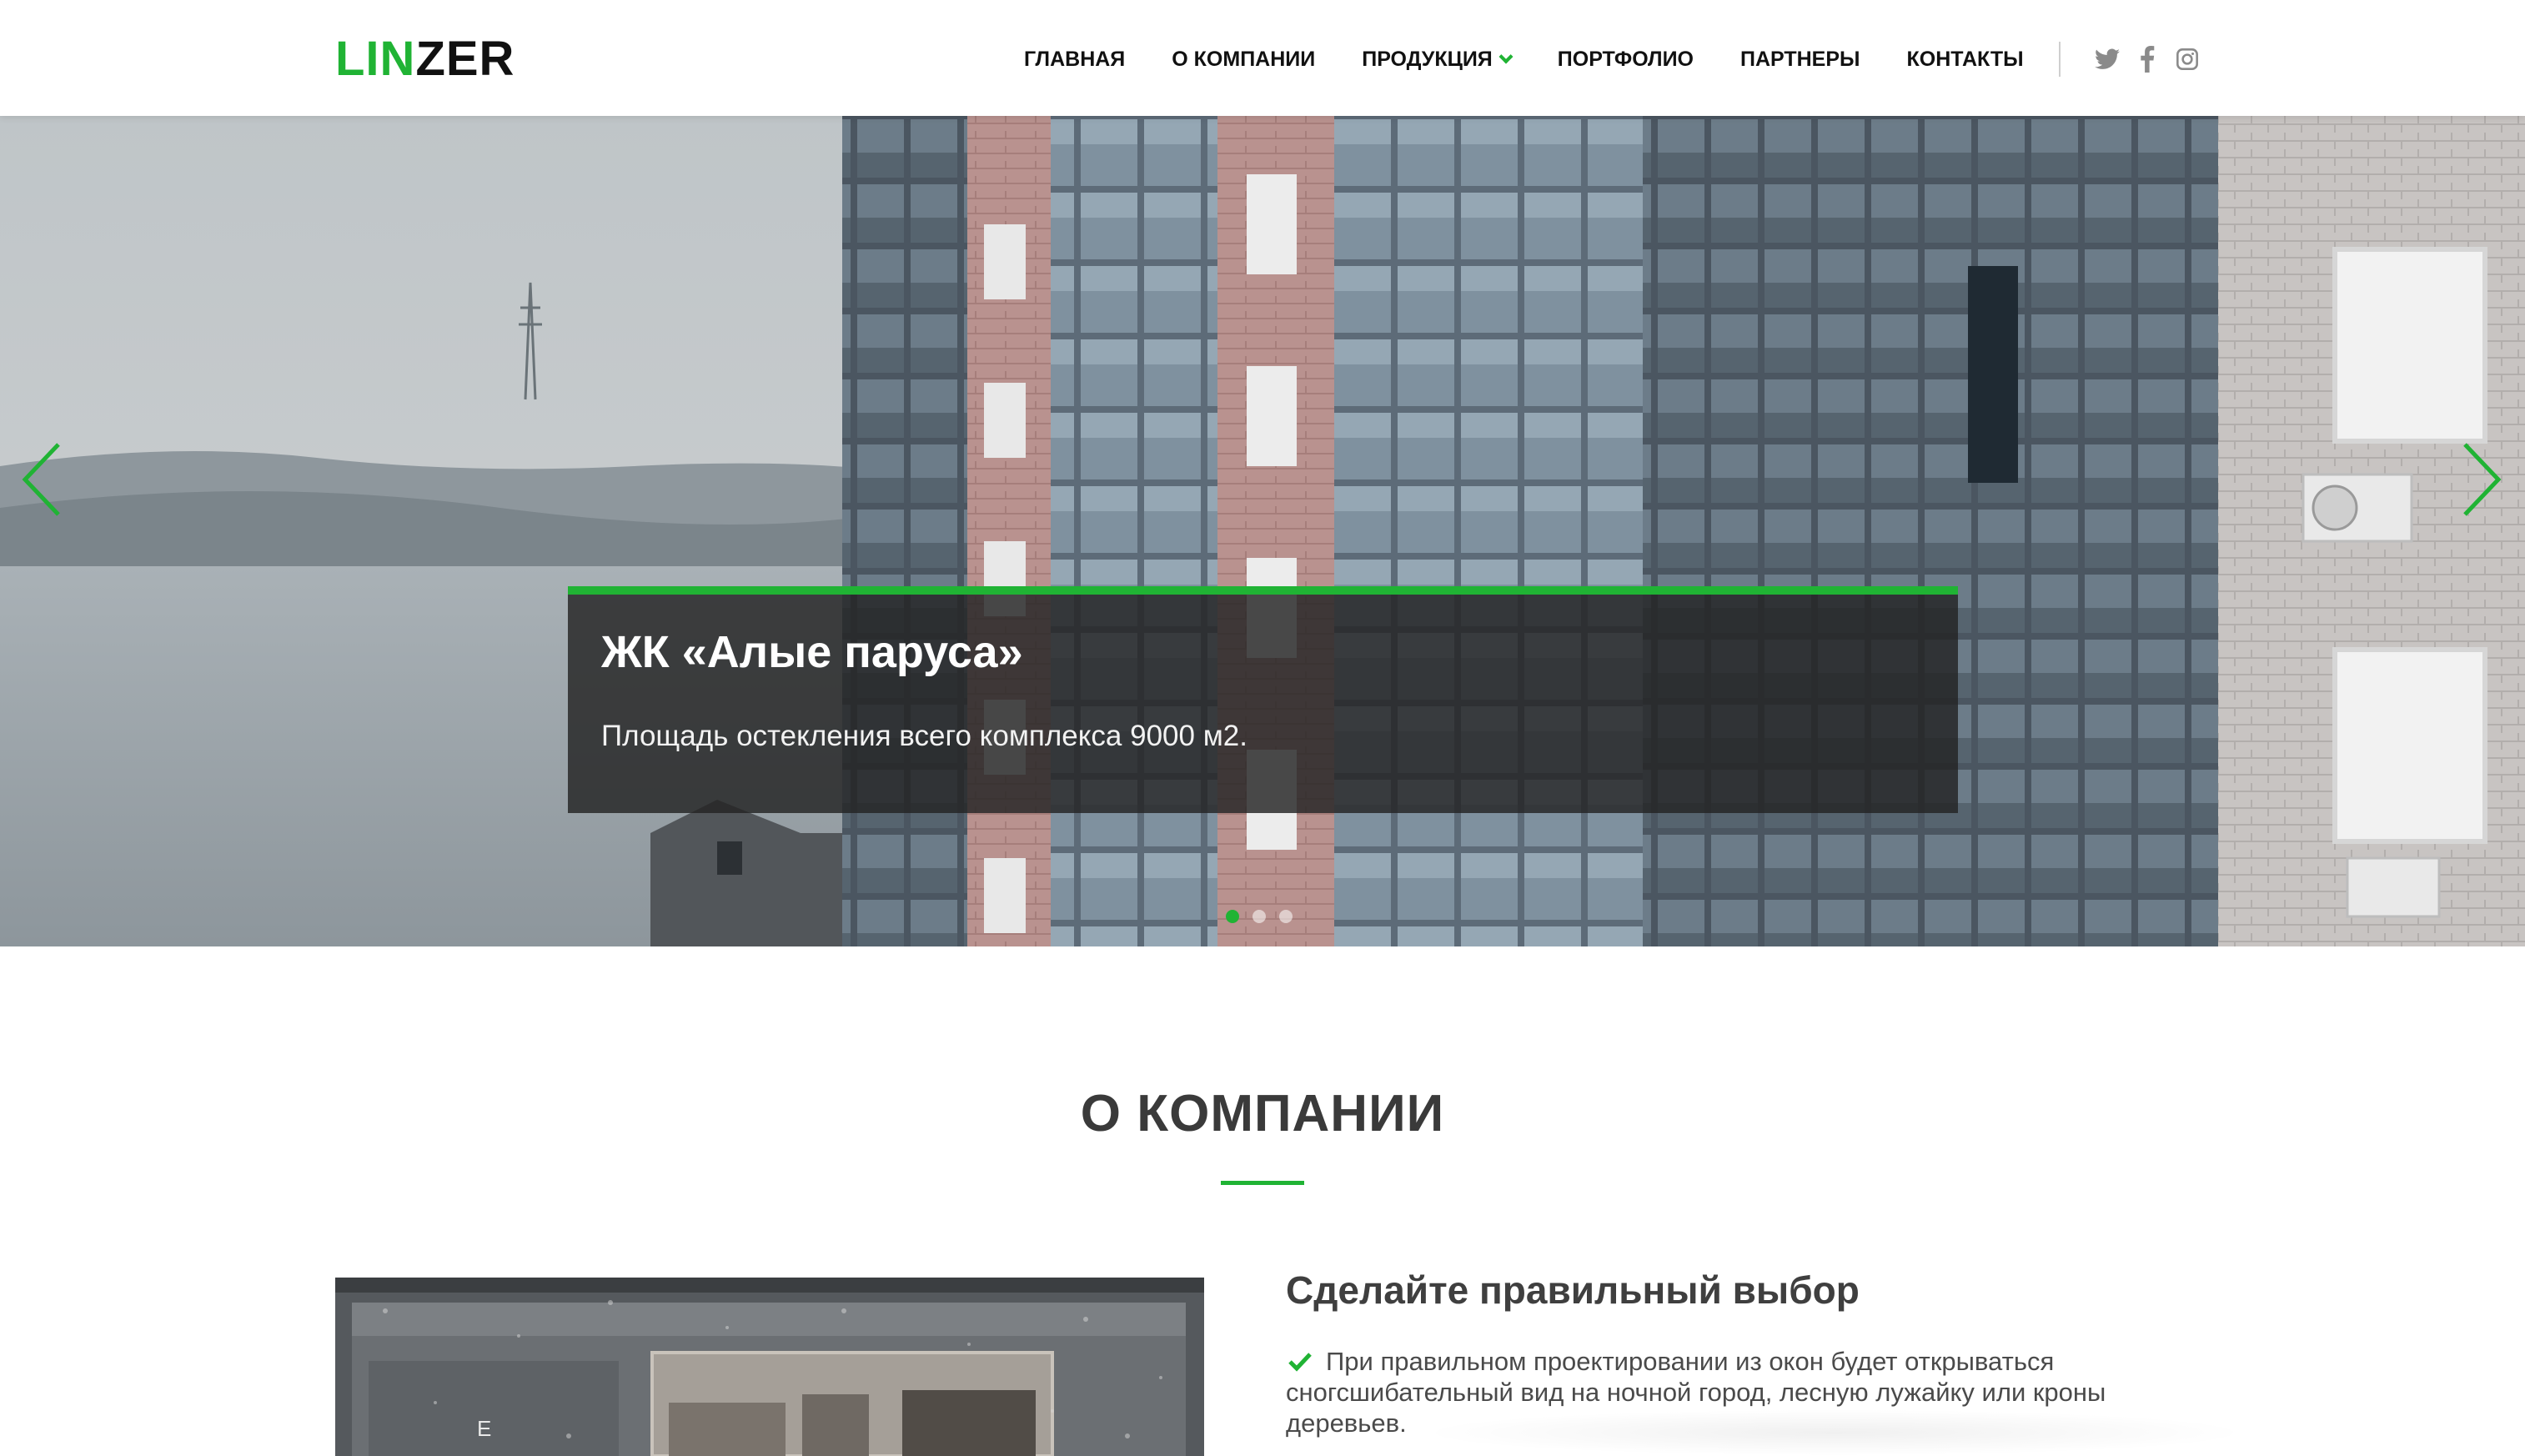 The image size is (2525, 1456). I want to click on slider-next-button, so click(2479, 479).